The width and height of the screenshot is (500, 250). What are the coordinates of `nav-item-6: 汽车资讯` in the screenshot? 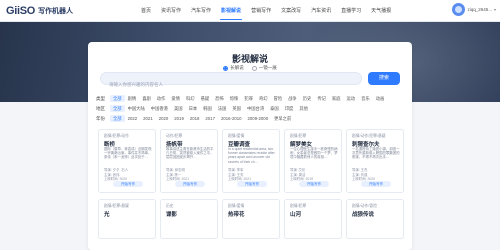 It's located at (321, 11).